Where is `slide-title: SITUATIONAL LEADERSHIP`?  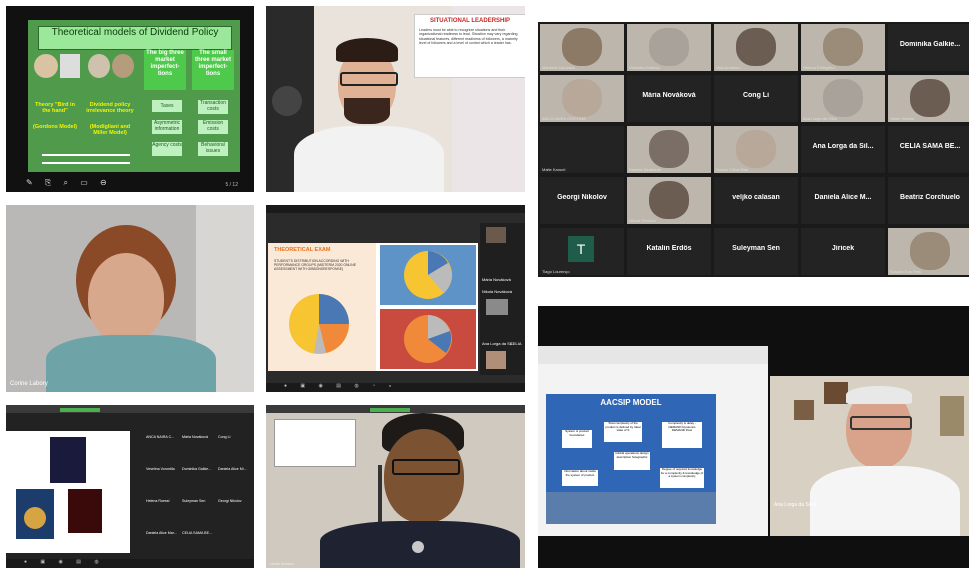
slide-title: SITUATIONAL LEADERSHIP is located at coordinates (470, 21).